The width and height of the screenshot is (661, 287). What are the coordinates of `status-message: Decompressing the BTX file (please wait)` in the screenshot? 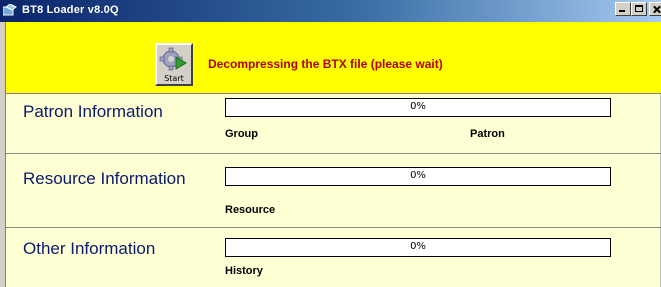 It's located at (325, 64).